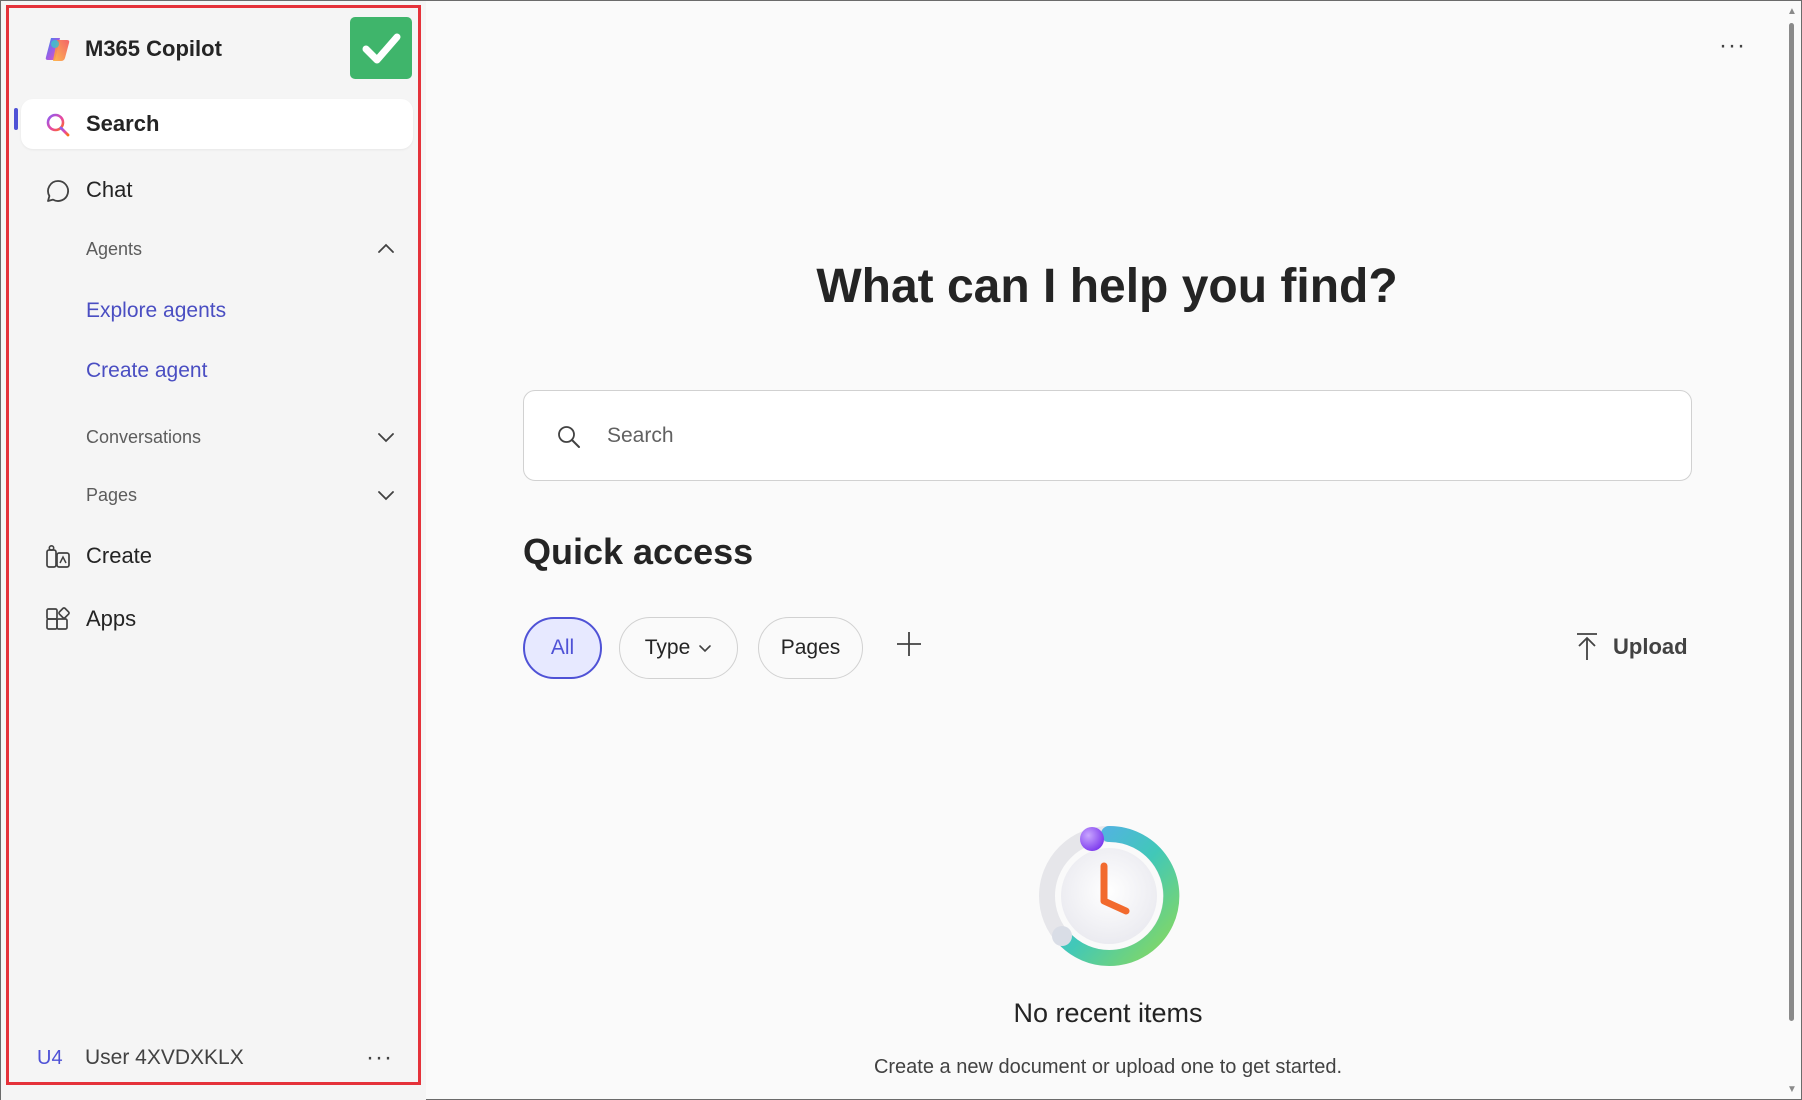 The width and height of the screenshot is (1802, 1100). What do you see at coordinates (144, 436) in the screenshot?
I see `section-label: Conversations` at bounding box center [144, 436].